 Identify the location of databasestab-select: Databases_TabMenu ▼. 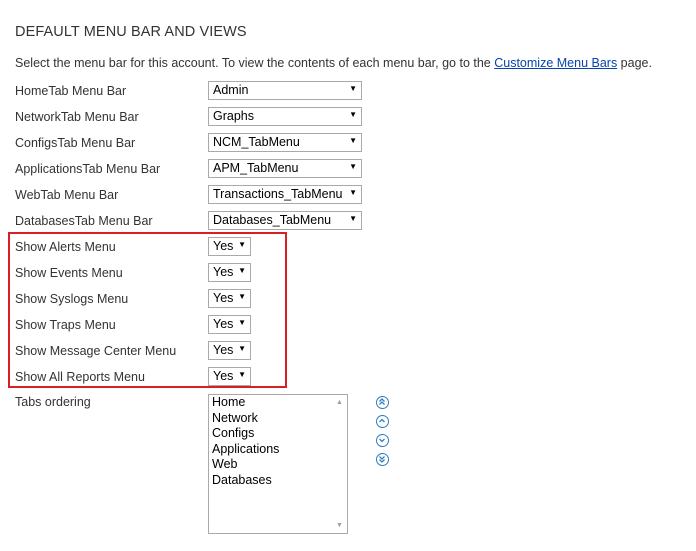
(285, 220).